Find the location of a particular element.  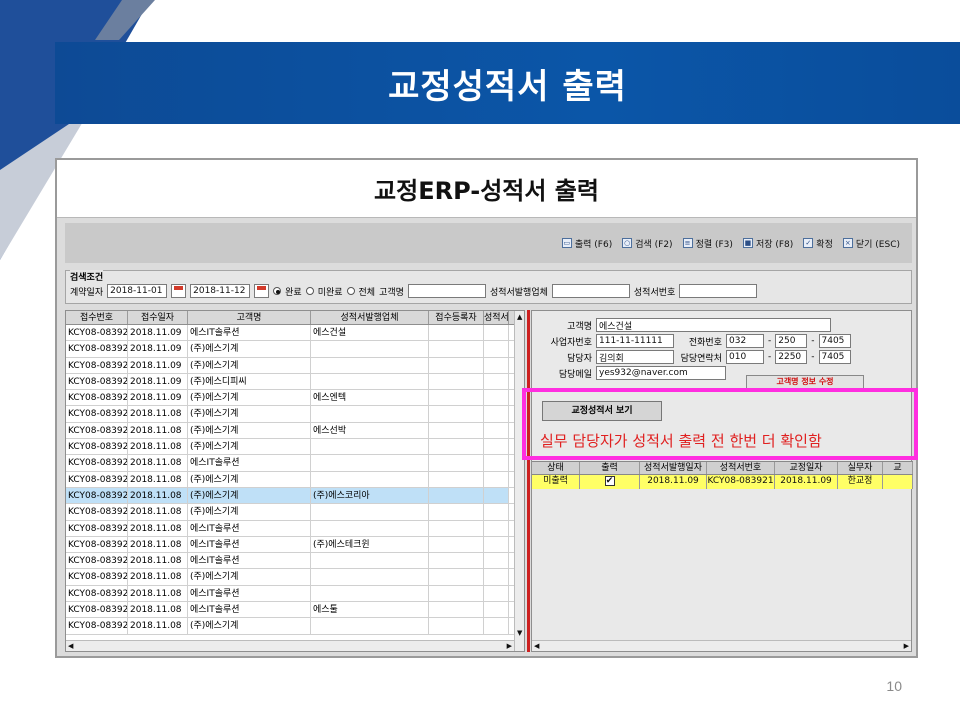

table-row: KCY08-083921 2018.11.08 에스IT솔루션 (주)에스테크윈 is located at coordinates (295, 545).